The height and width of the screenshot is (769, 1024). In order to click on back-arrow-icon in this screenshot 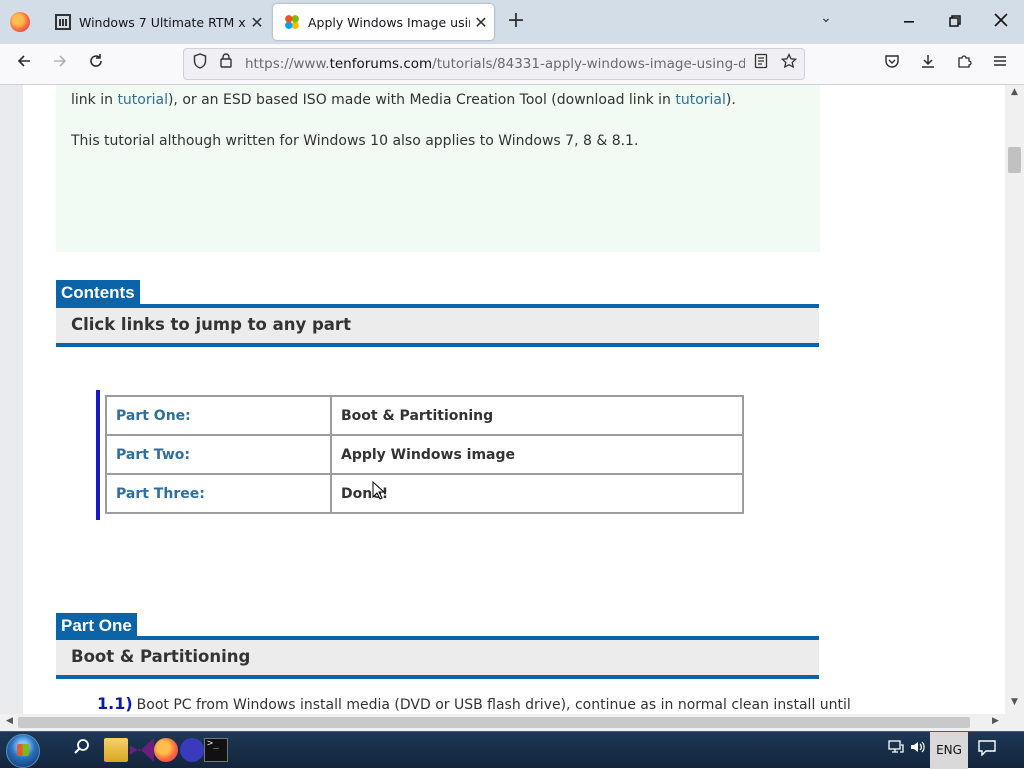, I will do `click(24, 64)`.